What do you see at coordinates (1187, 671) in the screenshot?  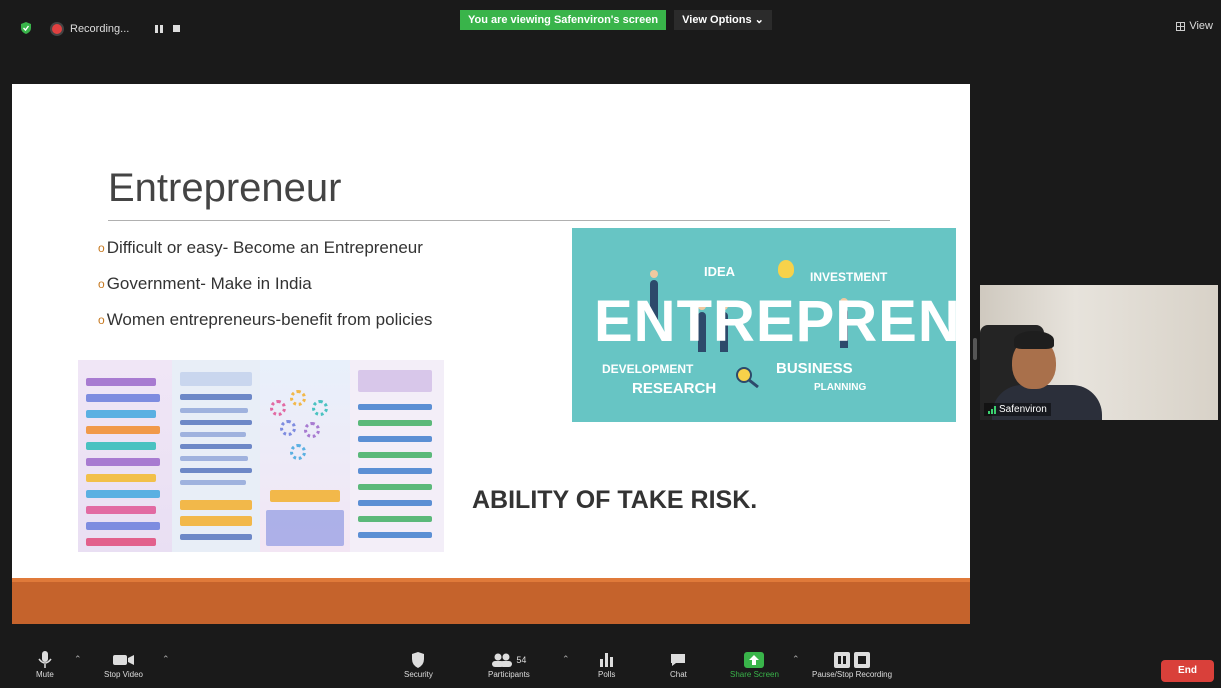 I see `end-meeting-button: End` at bounding box center [1187, 671].